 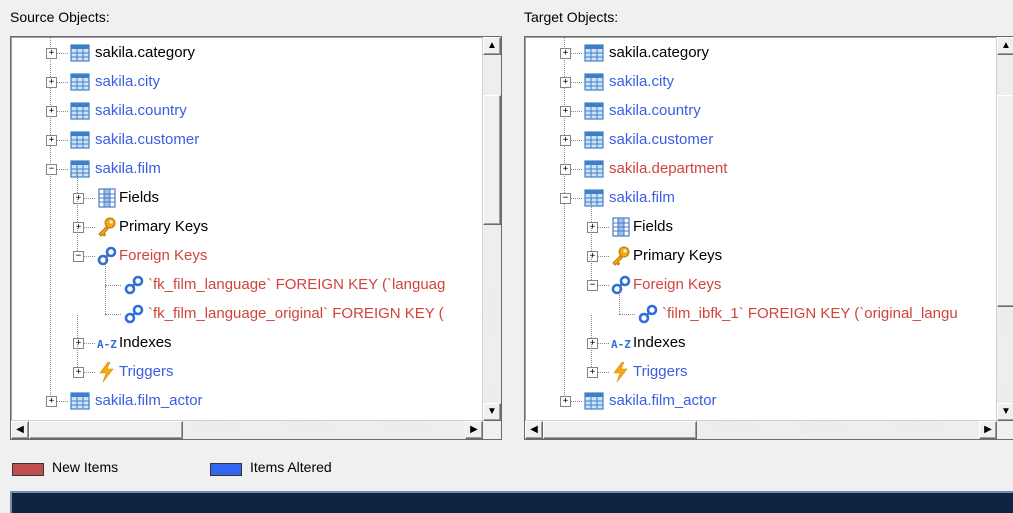 What do you see at coordinates (247, 191) in the screenshot?
I see `source-tree-row: + Fields` at bounding box center [247, 191].